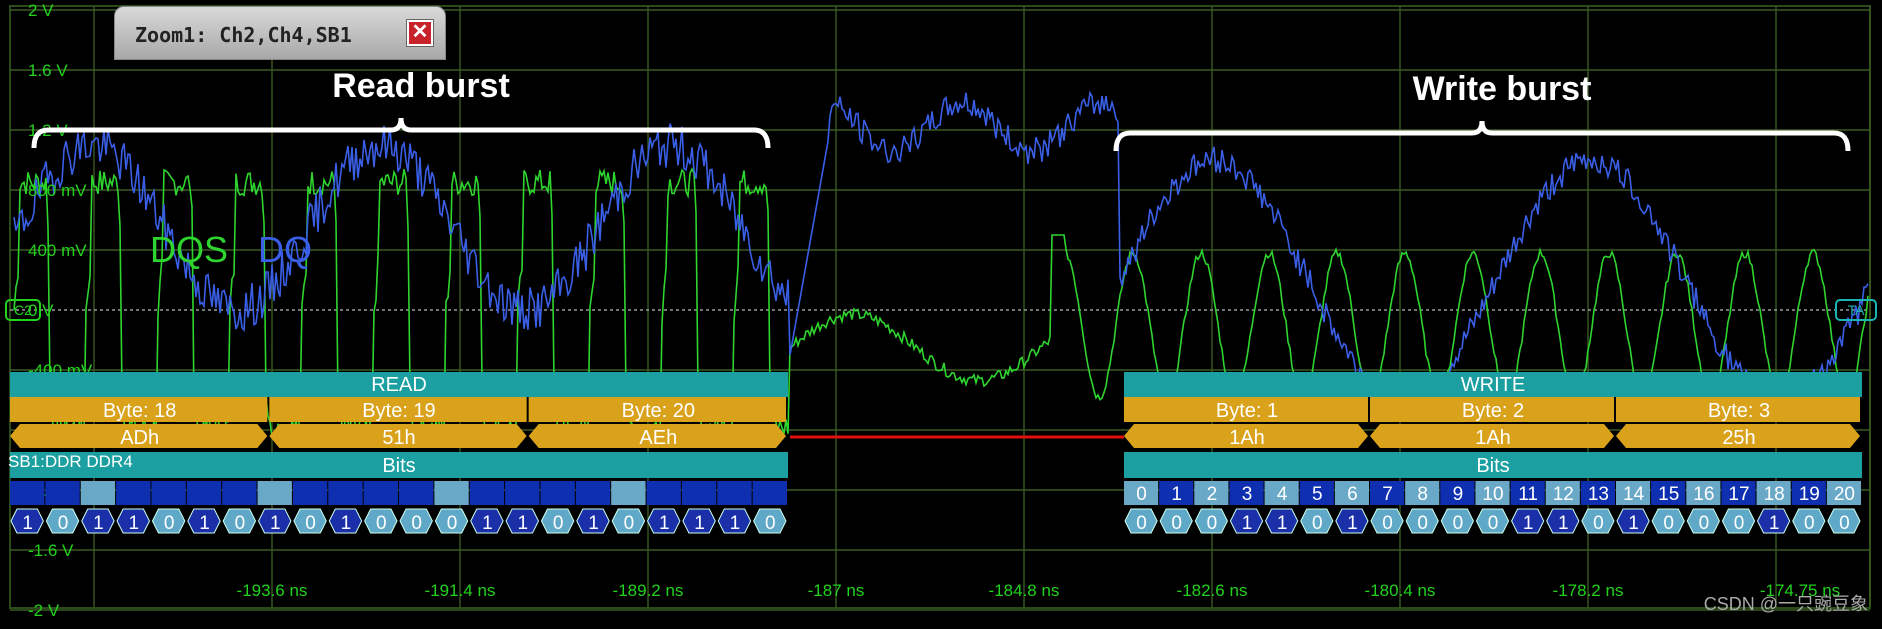  I want to click on write-byte-label: Byte: 3, so click(1739, 411).